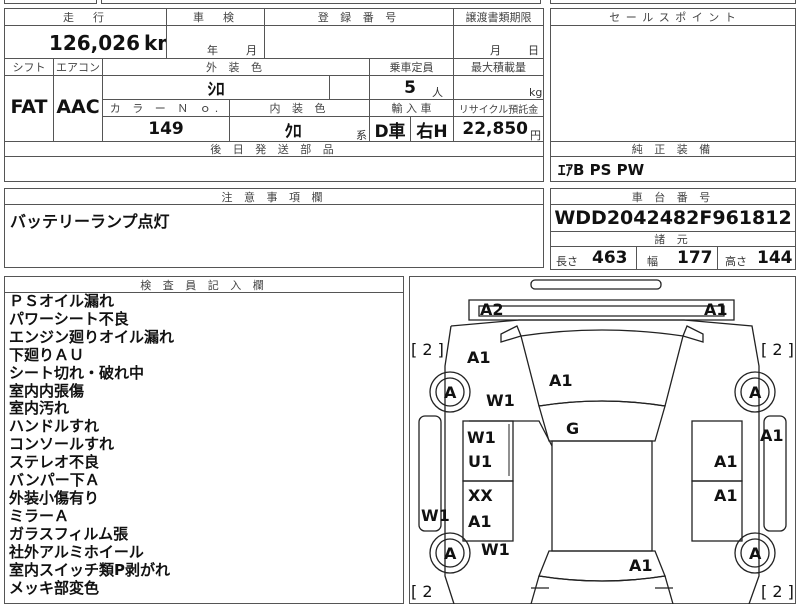 The height and width of the screenshot is (604, 800). What do you see at coordinates (251, 50) in the screenshot?
I see `inspection-month: 月` at bounding box center [251, 50].